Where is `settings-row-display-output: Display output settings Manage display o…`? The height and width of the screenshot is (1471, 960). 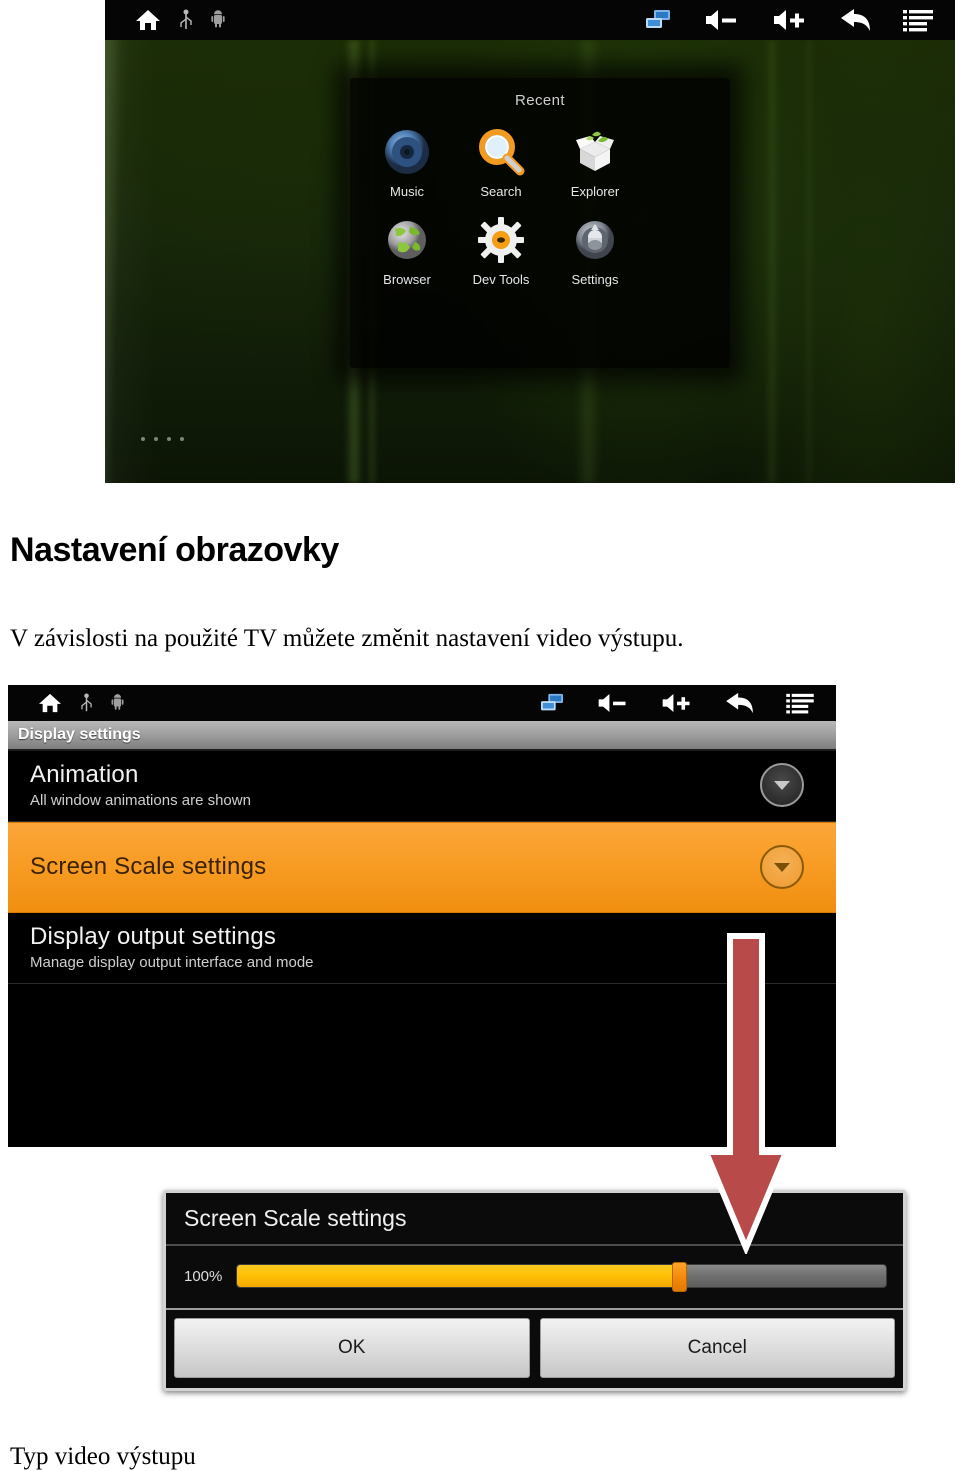 settings-row-display-output: Display output settings Manage display o… is located at coordinates (422, 948).